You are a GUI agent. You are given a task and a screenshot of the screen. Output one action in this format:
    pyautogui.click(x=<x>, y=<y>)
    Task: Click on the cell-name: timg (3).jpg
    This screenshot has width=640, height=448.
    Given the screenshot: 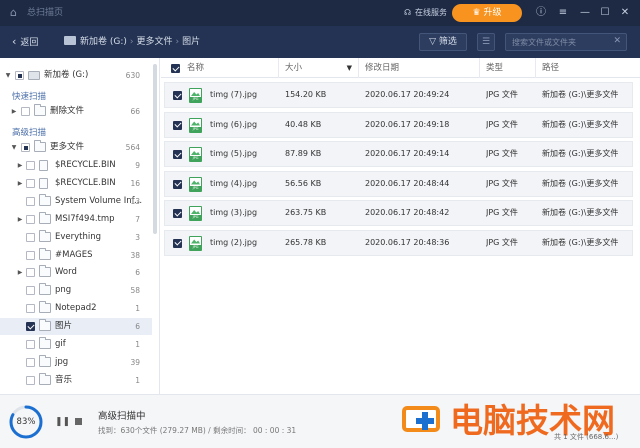 What is the action you would take?
    pyautogui.click(x=234, y=212)
    